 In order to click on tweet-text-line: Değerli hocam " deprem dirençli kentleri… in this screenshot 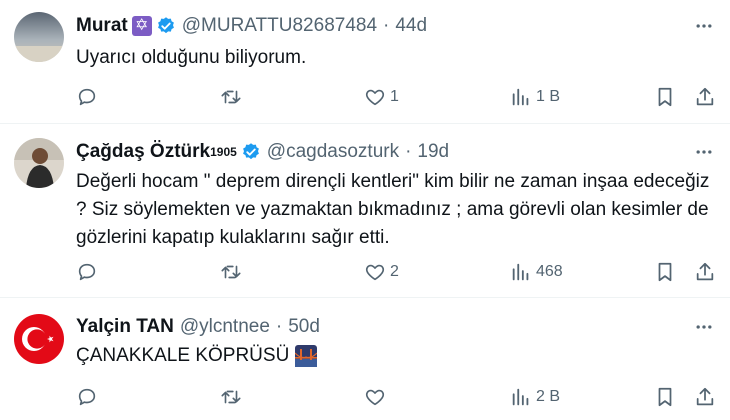, I will do `click(393, 181)`.